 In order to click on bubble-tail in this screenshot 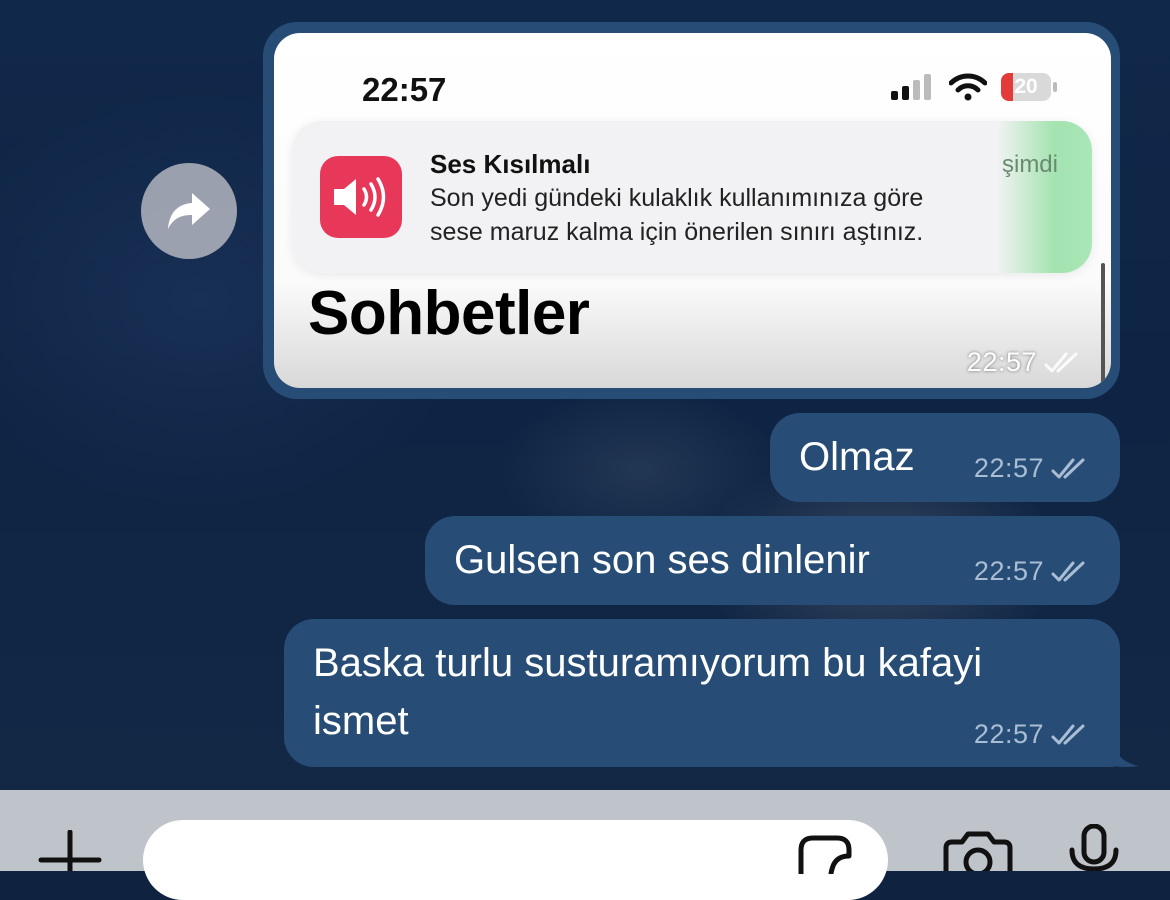, I will do `click(1122, 751)`.